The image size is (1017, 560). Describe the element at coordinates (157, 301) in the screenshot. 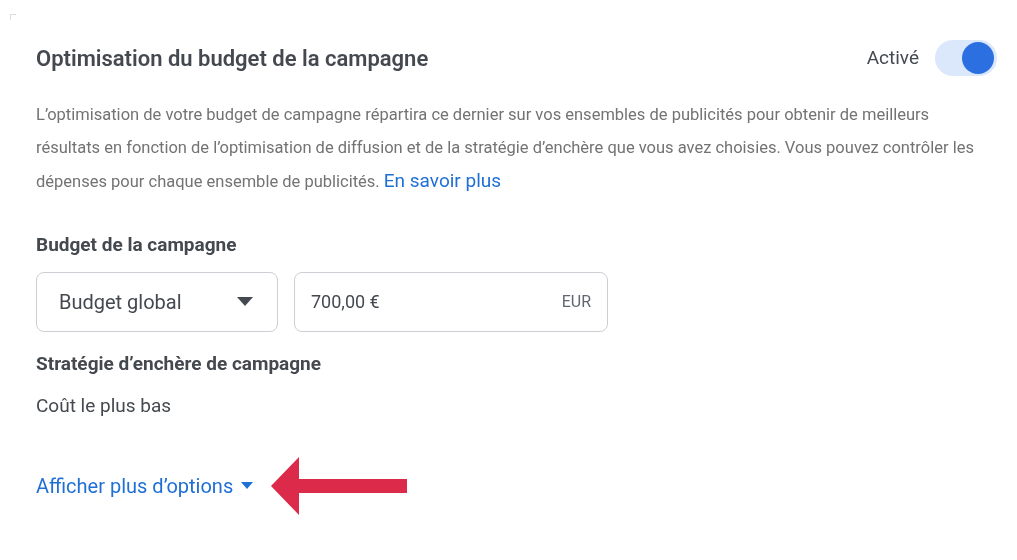

I see `budget-type-dropdown: Budget global` at that location.